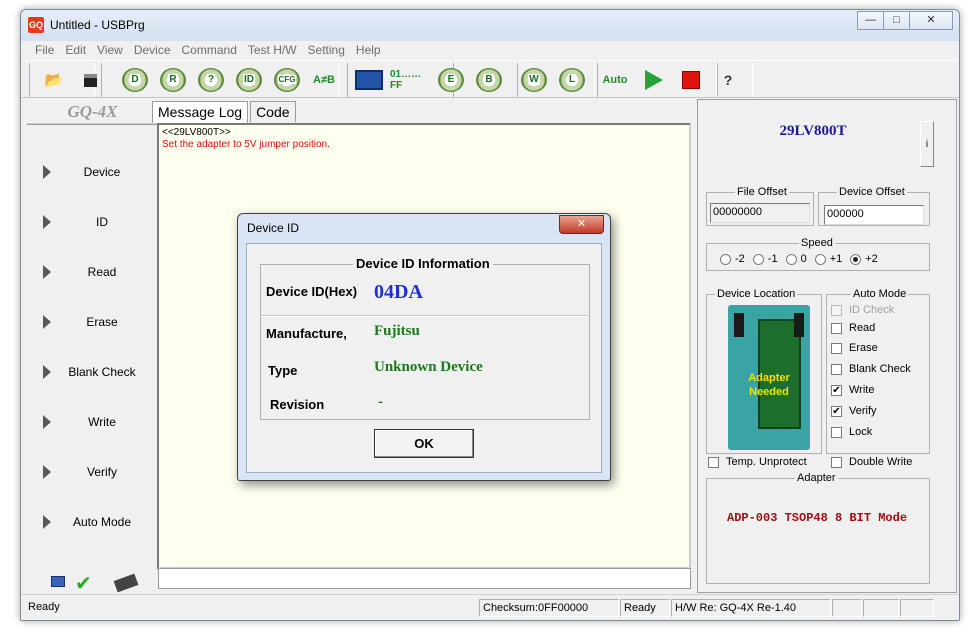 This screenshot has width=975, height=636. I want to click on side-read-button: Read, so click(92, 273).